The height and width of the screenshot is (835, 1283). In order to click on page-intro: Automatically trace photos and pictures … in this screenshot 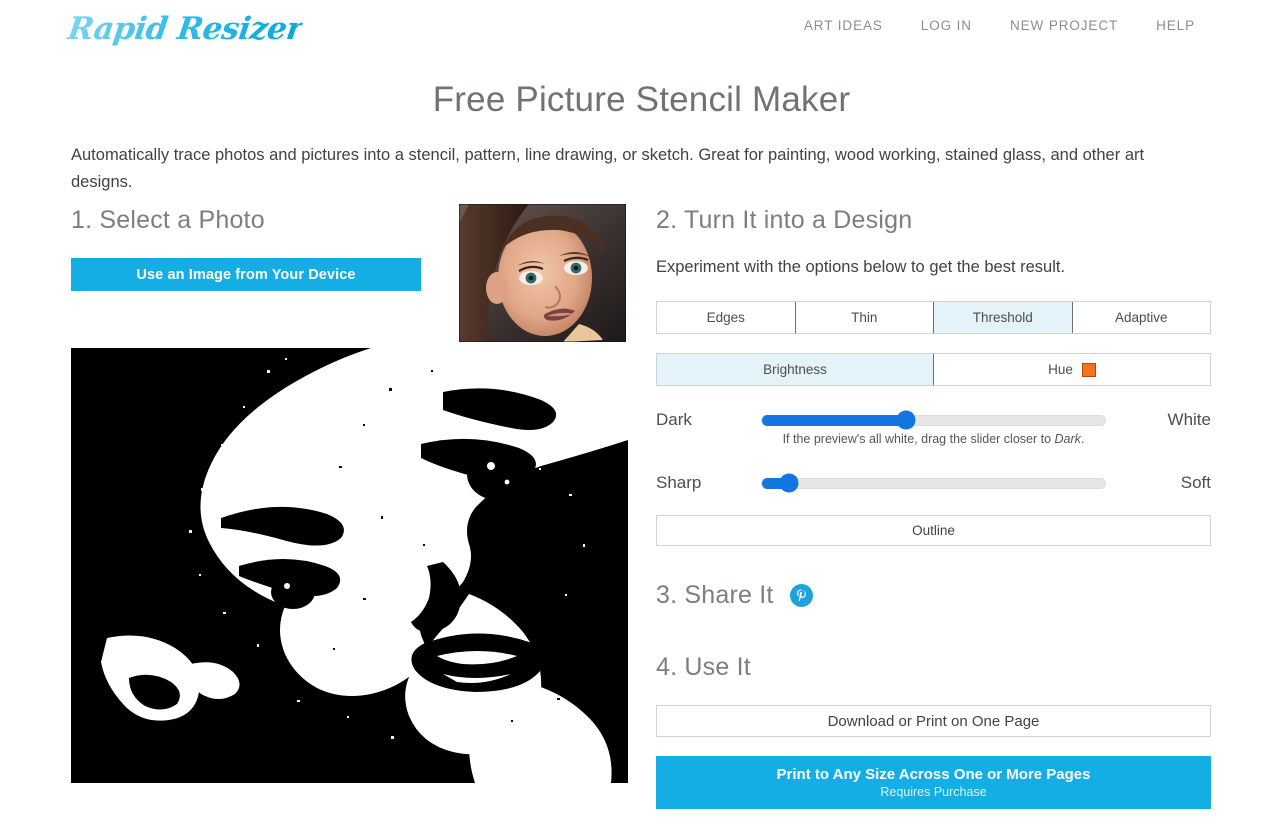, I will do `click(608, 168)`.